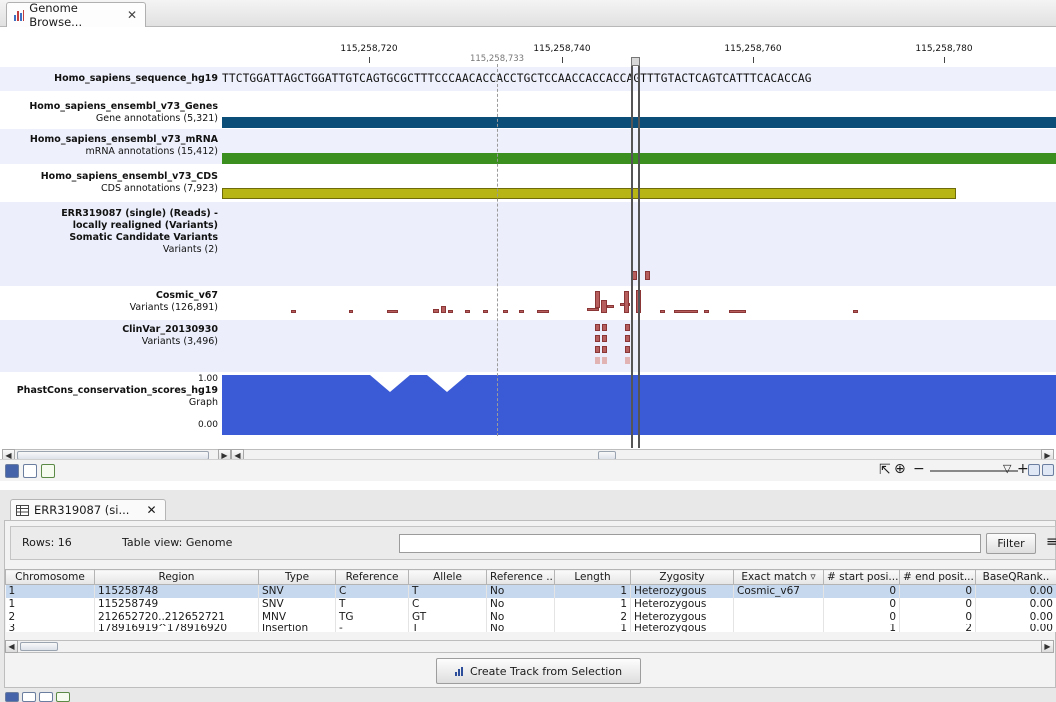 Image resolution: width=1056 pixels, height=702 pixels. I want to click on filter-input, so click(690, 543).